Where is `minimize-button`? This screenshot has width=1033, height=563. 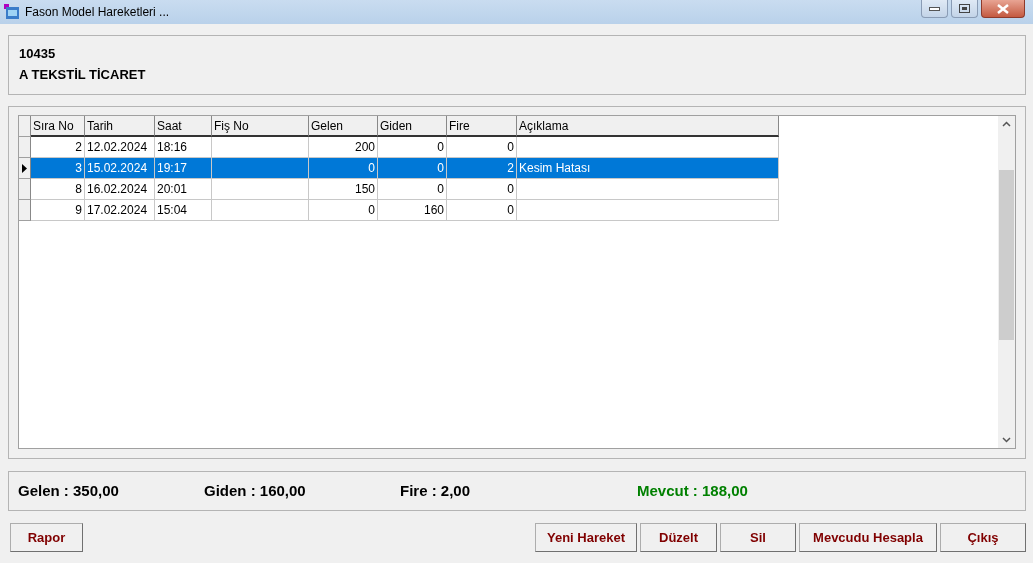 minimize-button is located at coordinates (934, 9).